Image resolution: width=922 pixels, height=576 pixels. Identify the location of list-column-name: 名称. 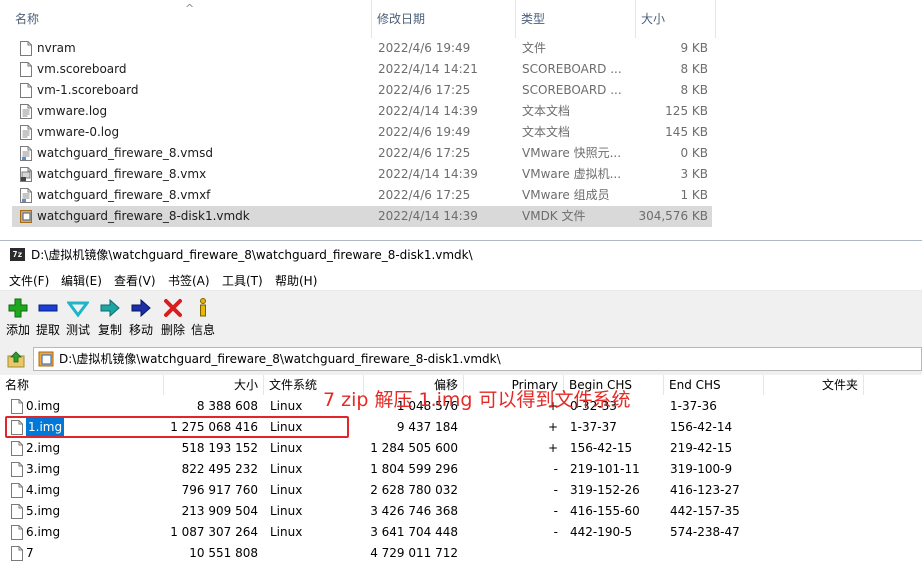
(82, 385).